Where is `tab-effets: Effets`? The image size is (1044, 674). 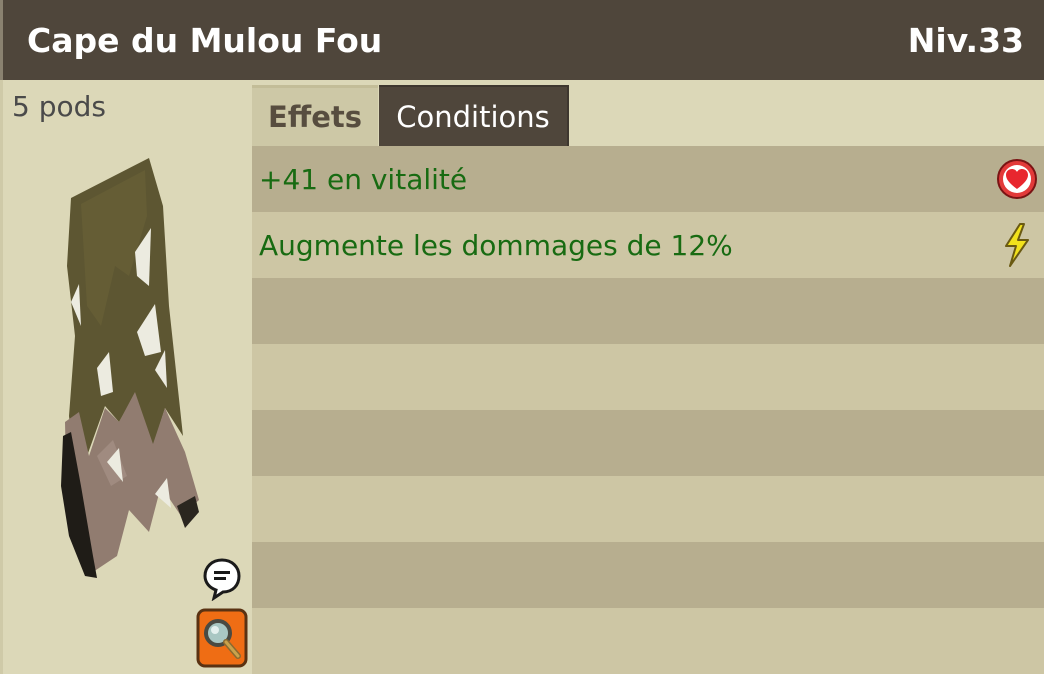
tab-effets: Effets is located at coordinates (315, 115).